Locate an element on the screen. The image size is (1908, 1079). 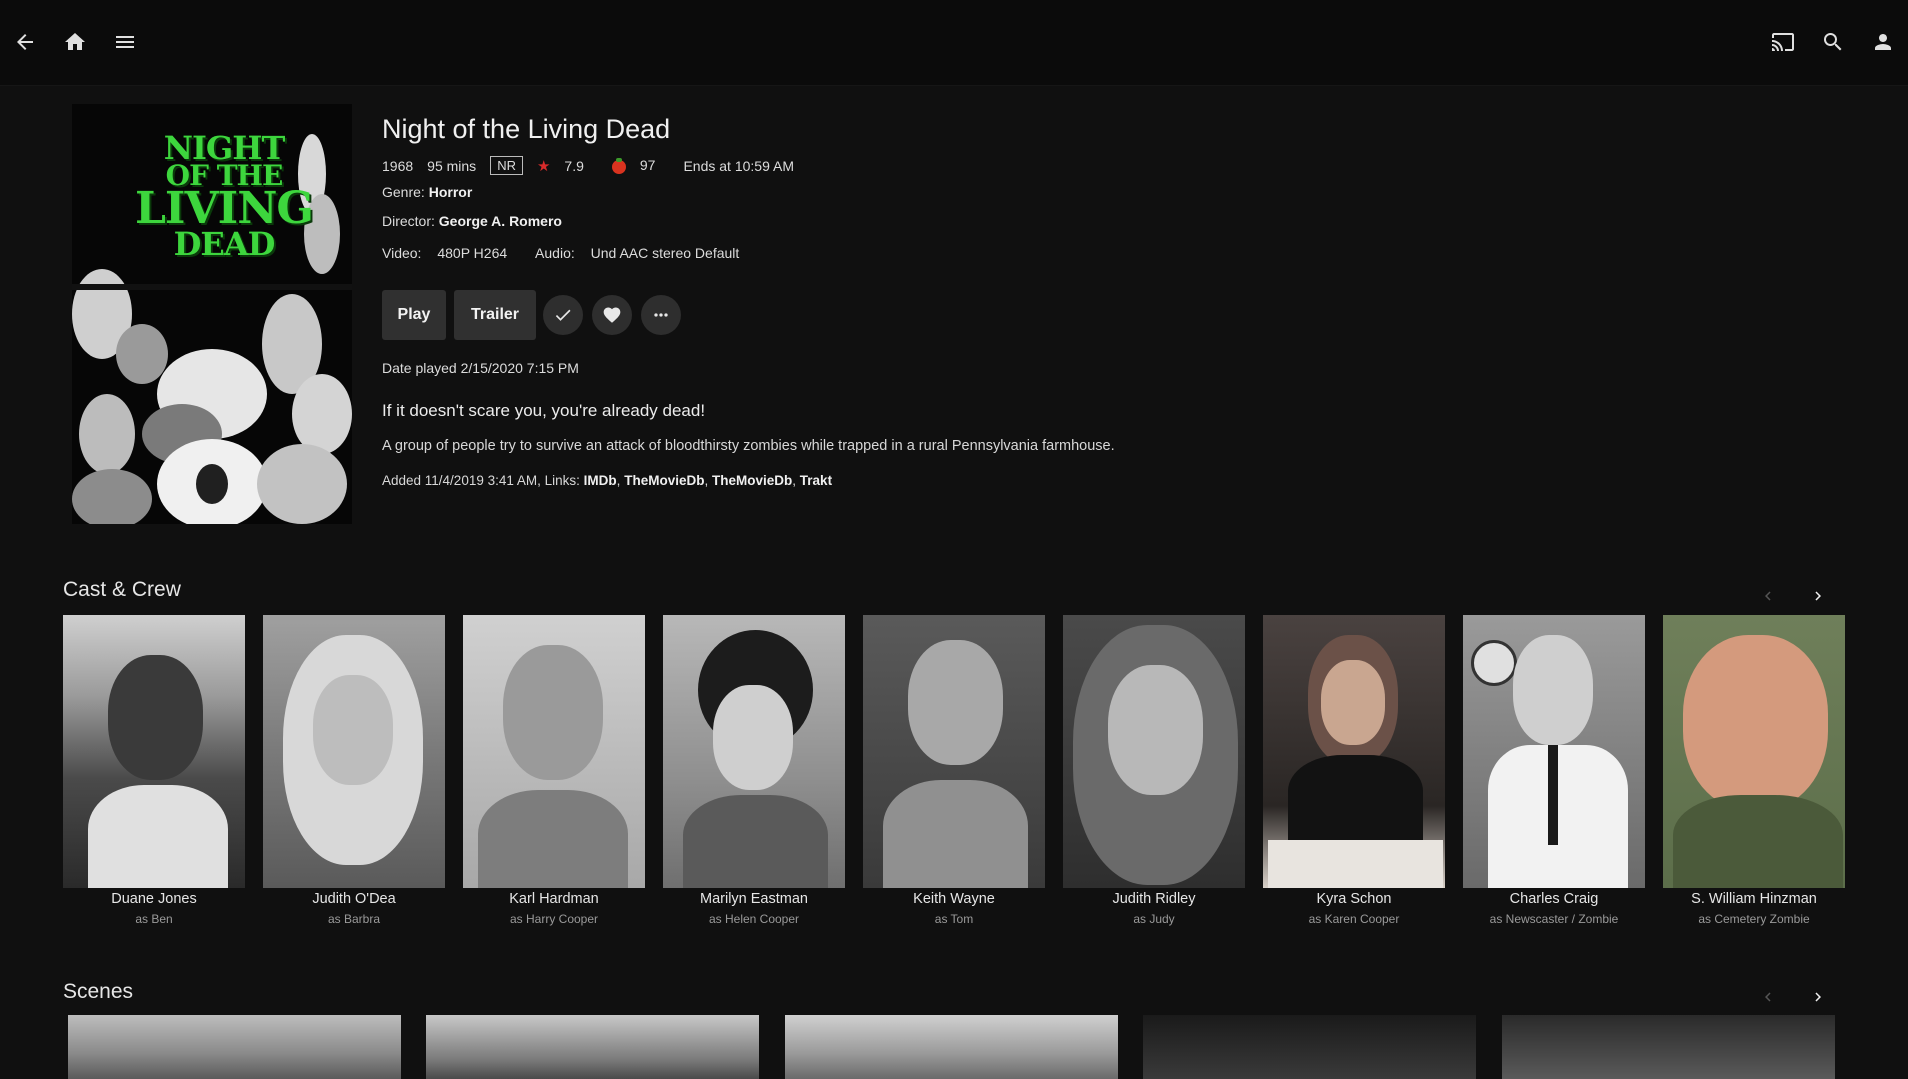
cast-card: Duane Jones as Ben is located at coordinates (154, 770).